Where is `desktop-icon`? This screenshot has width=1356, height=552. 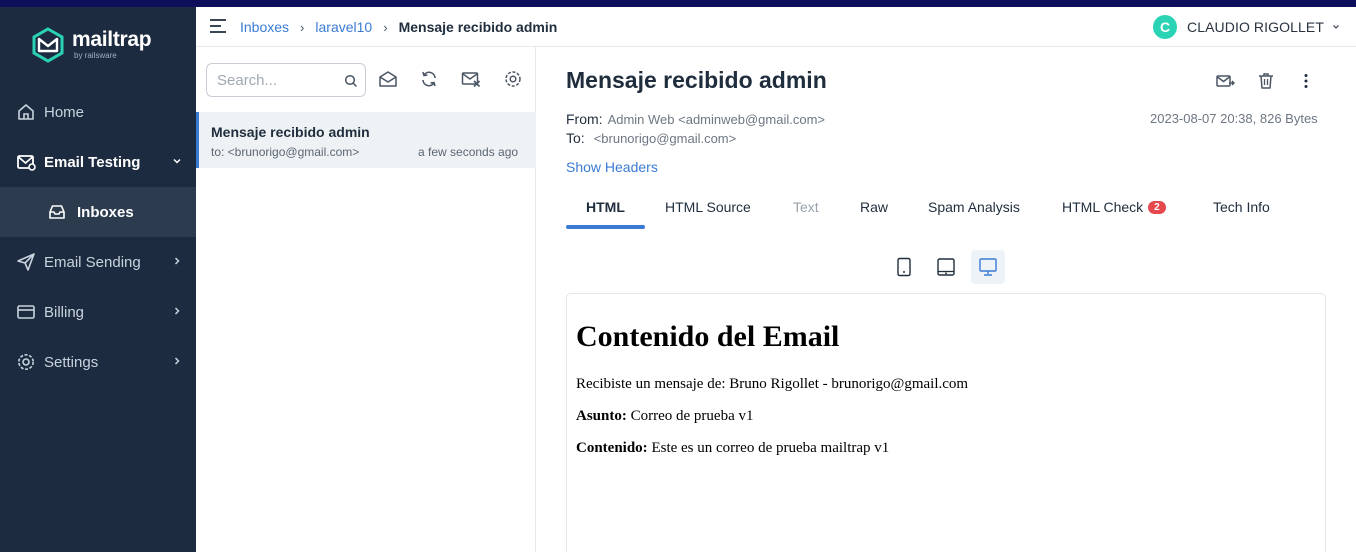 desktop-icon is located at coordinates (988, 267).